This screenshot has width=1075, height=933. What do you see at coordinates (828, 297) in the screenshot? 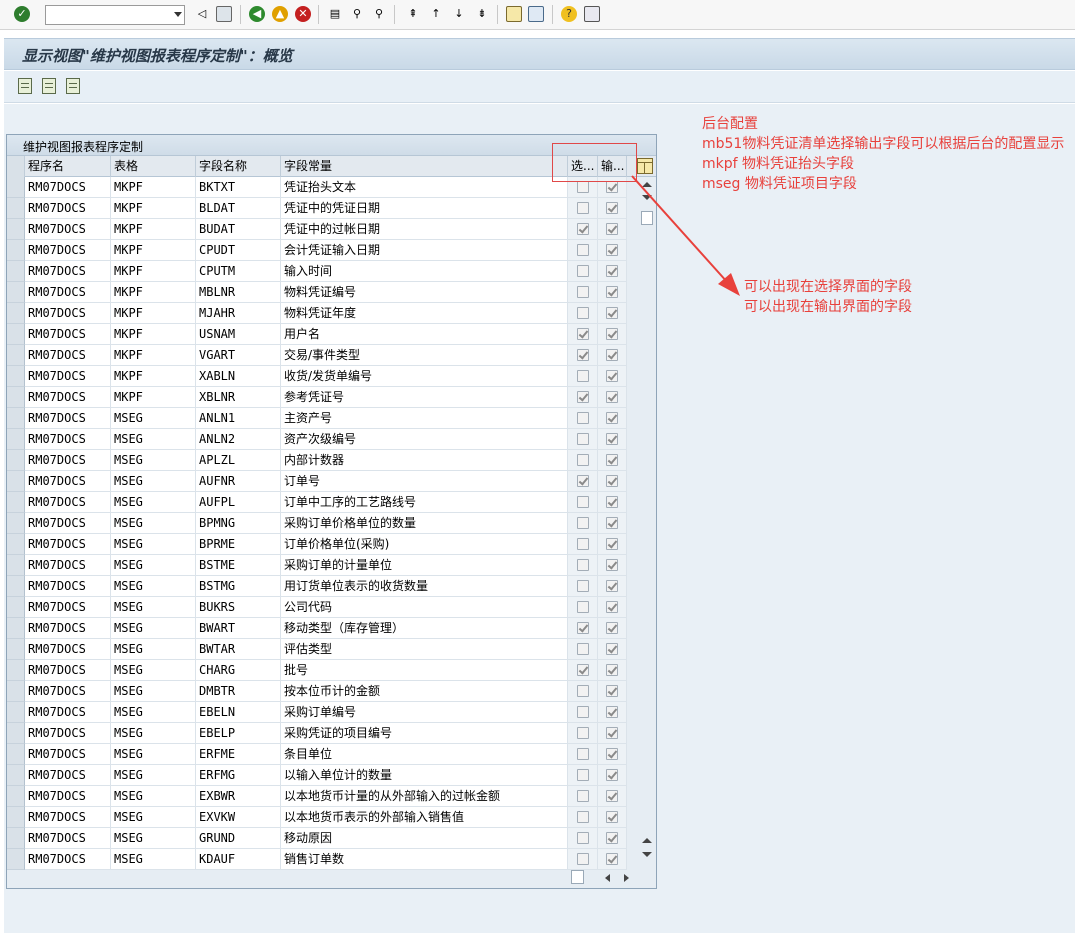
I see `arrow-note: 可以出现在选择界面的字段 可以出现在输出界面的字段` at bounding box center [828, 297].